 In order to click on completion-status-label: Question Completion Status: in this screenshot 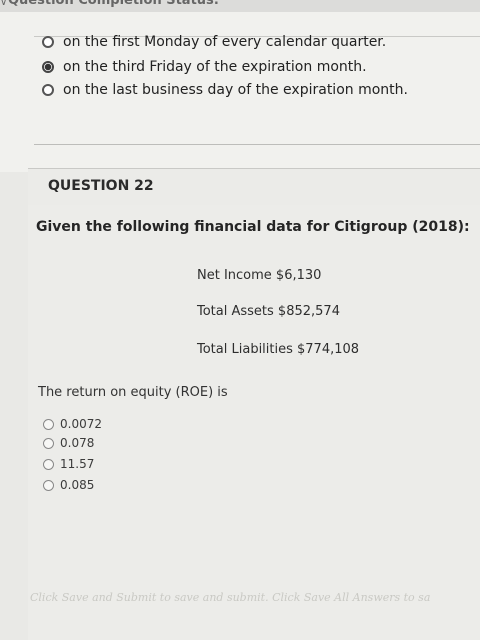, I will do `click(113, 4)`.